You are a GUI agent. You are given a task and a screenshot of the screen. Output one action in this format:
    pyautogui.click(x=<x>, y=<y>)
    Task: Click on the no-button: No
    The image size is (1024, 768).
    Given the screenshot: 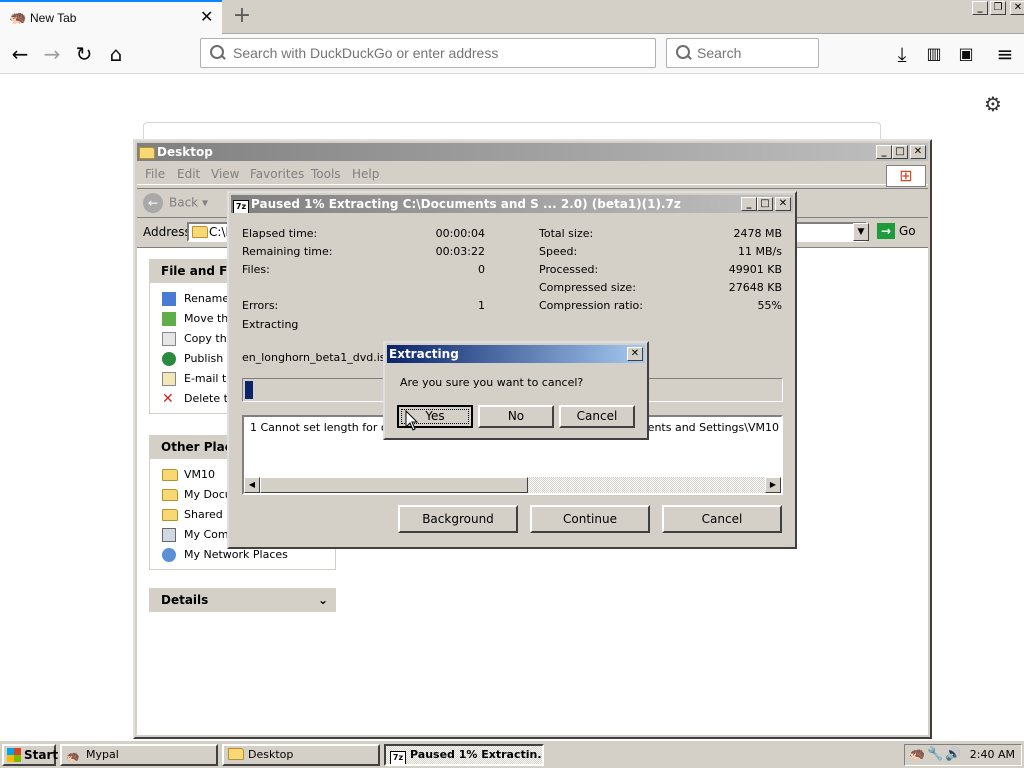 What is the action you would take?
    pyautogui.click(x=516, y=416)
    